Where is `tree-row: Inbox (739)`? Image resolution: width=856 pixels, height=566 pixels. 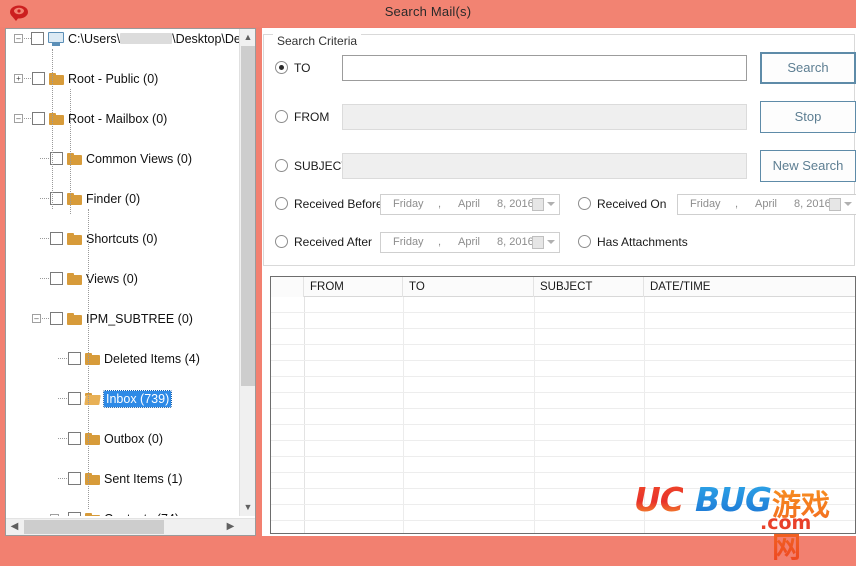 tree-row: Inbox (739) is located at coordinates (122, 399).